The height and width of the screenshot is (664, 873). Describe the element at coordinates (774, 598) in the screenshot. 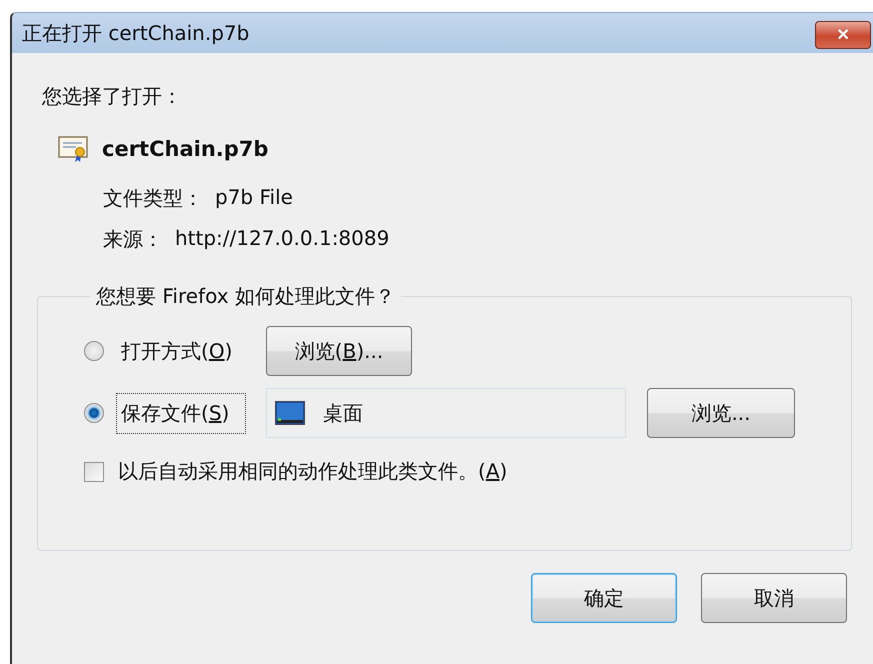

I see `dialog-button: 取消` at that location.